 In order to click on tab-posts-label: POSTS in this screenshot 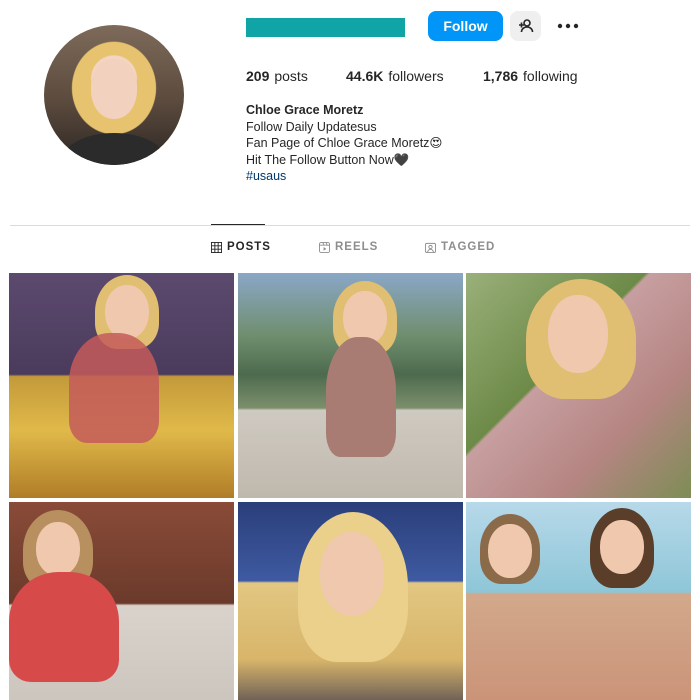, I will do `click(249, 247)`.